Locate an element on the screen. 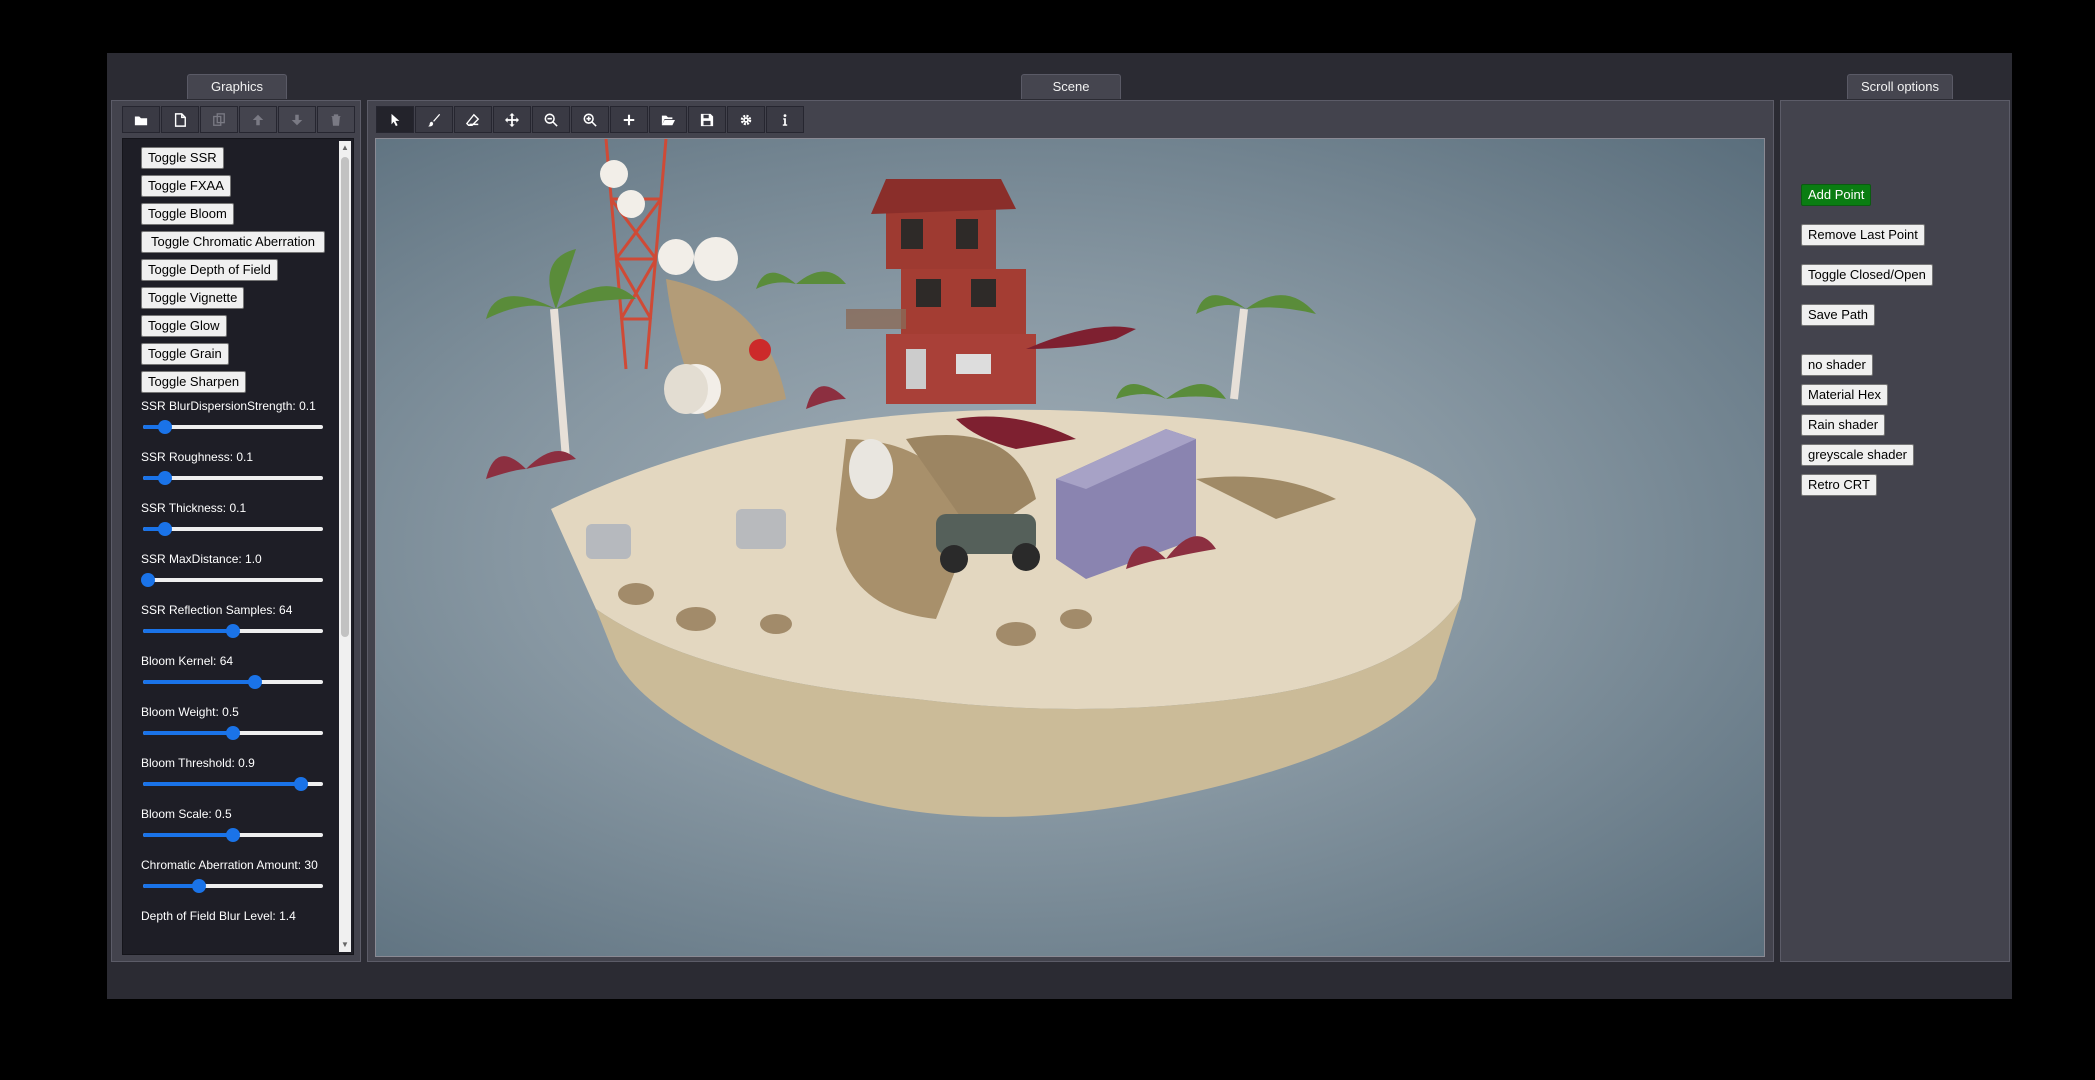 This screenshot has height=1080, width=2095. shader-material-hex-button: Material Hex is located at coordinates (1844, 395).